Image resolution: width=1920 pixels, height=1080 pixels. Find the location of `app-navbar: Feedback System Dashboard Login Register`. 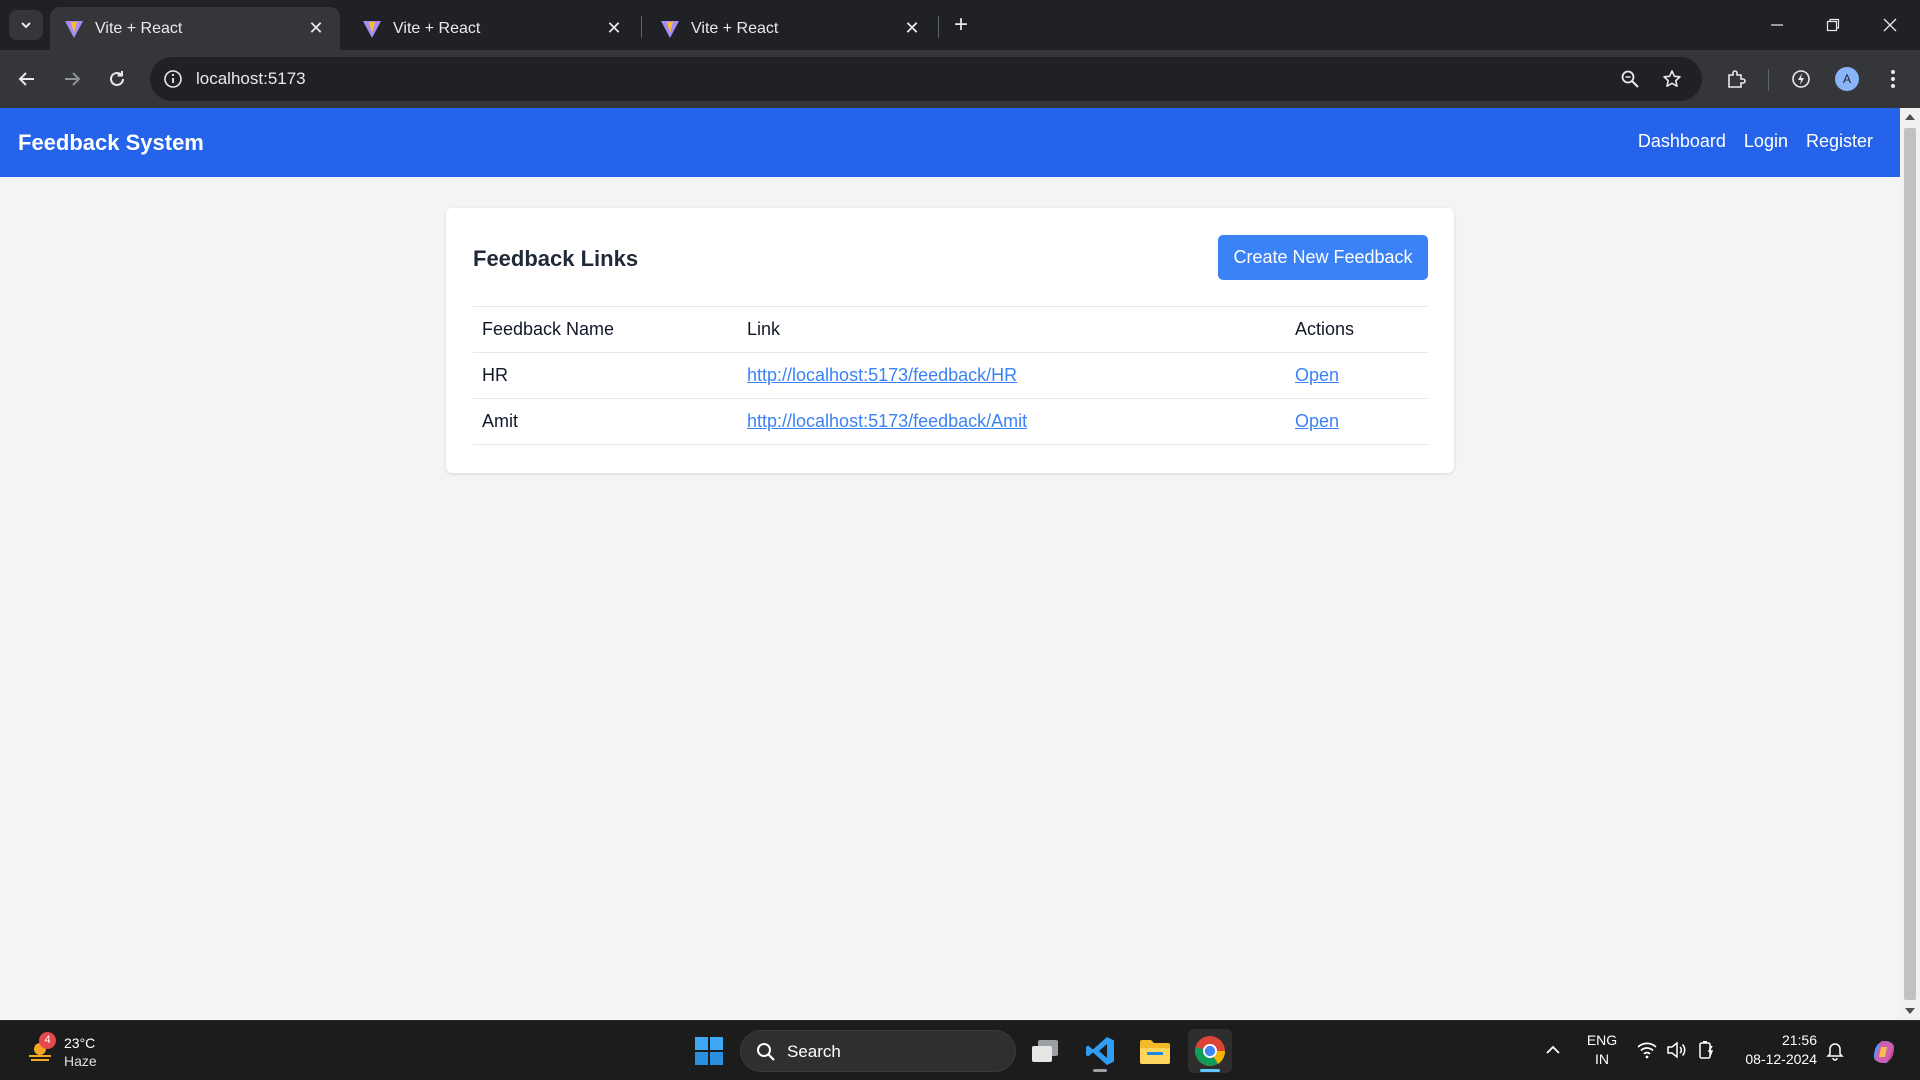

app-navbar: Feedback System Dashboard Login Register is located at coordinates (950, 142).